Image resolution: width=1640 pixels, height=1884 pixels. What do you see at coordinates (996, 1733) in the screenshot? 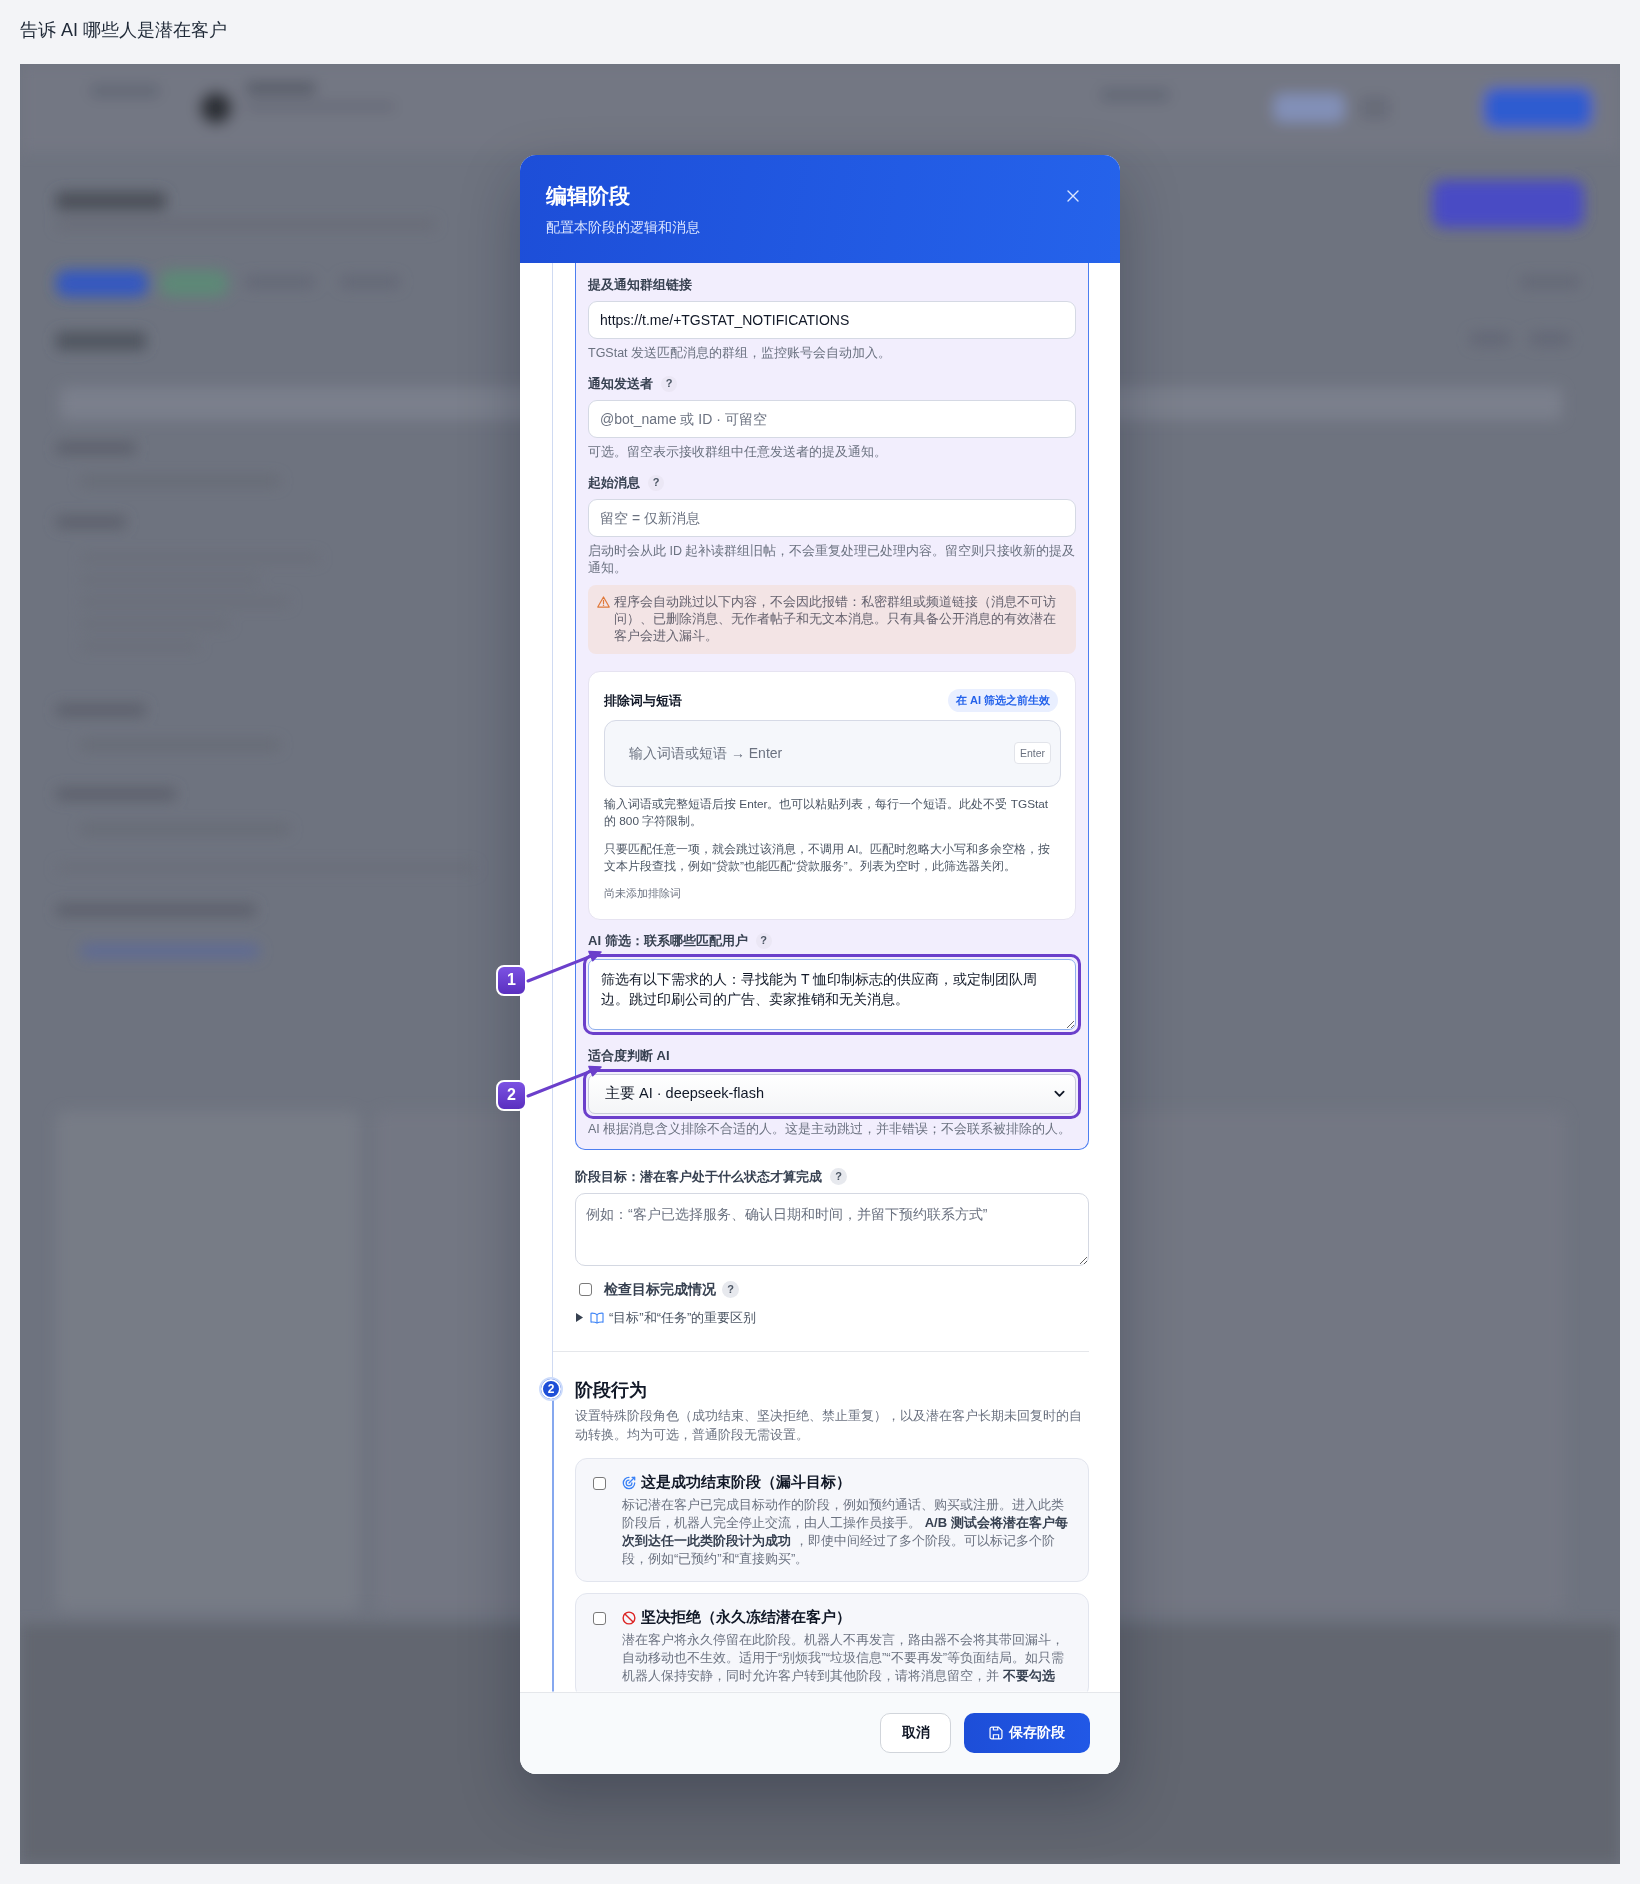
I see `save-icon` at bounding box center [996, 1733].